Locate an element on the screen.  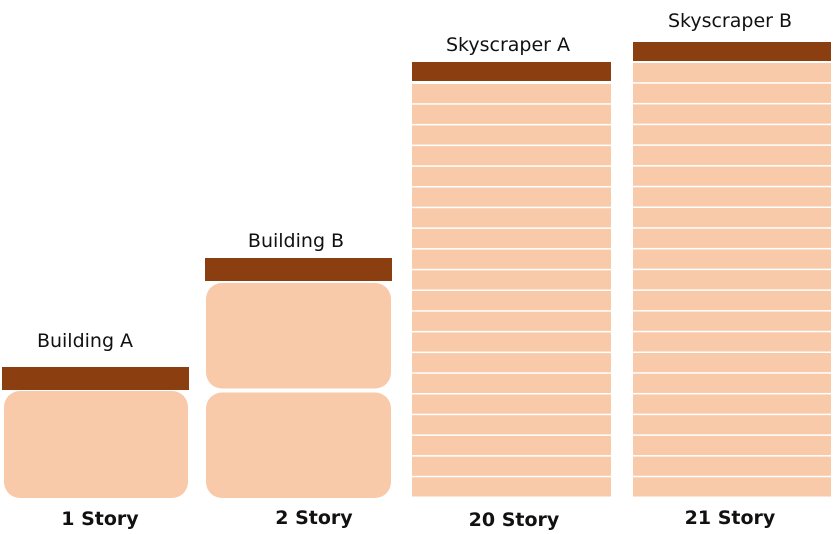
building-b: Building B 2 Story is located at coordinates (298, 379).